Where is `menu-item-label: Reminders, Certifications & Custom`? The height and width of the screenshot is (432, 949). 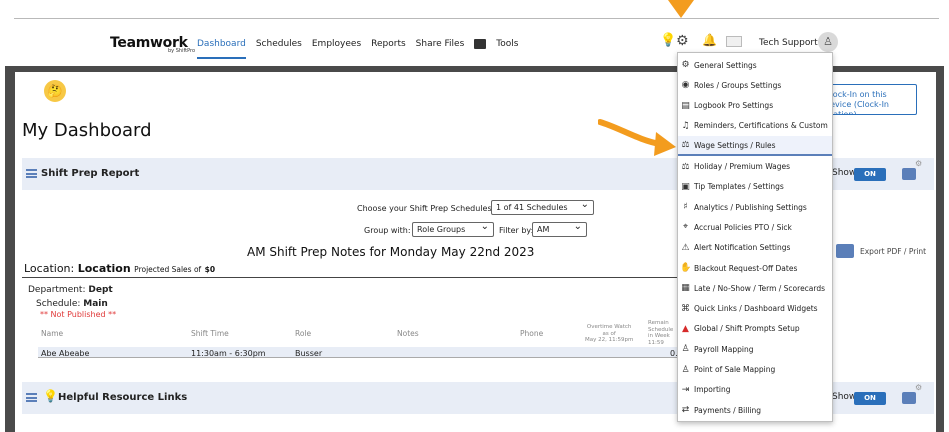
menu-item-label: Reminders, Certifications & Custom is located at coordinates (761, 126).